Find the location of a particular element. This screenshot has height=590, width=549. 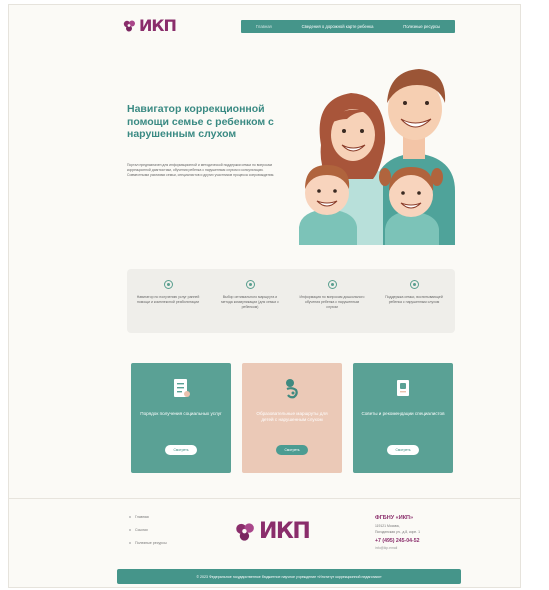

nav-item-resources: Полезные ресурсы is located at coordinates (421, 26).